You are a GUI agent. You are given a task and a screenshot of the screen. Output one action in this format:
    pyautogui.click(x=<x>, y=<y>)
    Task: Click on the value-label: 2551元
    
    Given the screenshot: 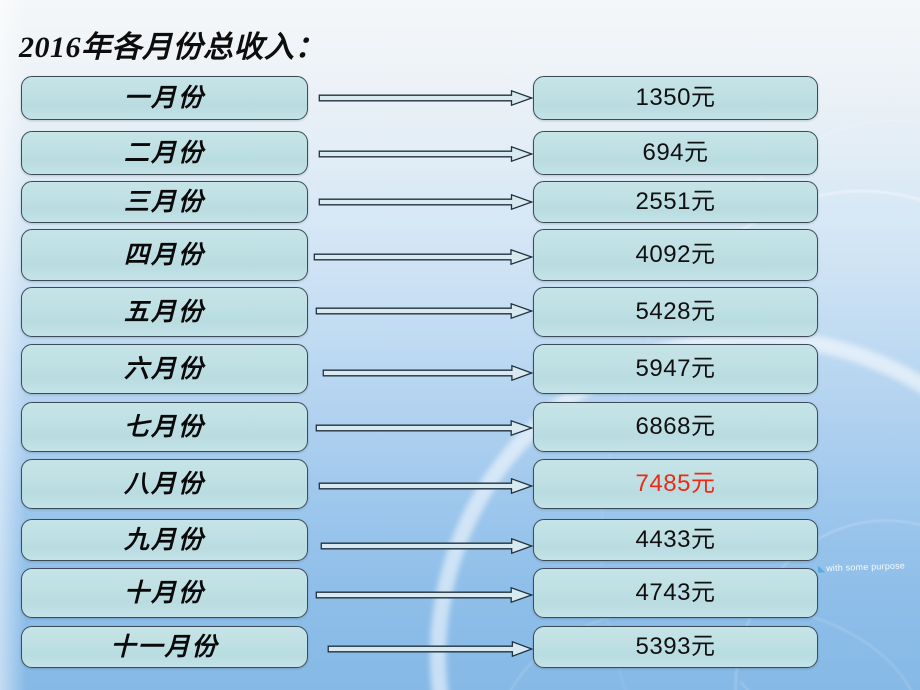 What is the action you would take?
    pyautogui.click(x=675, y=201)
    